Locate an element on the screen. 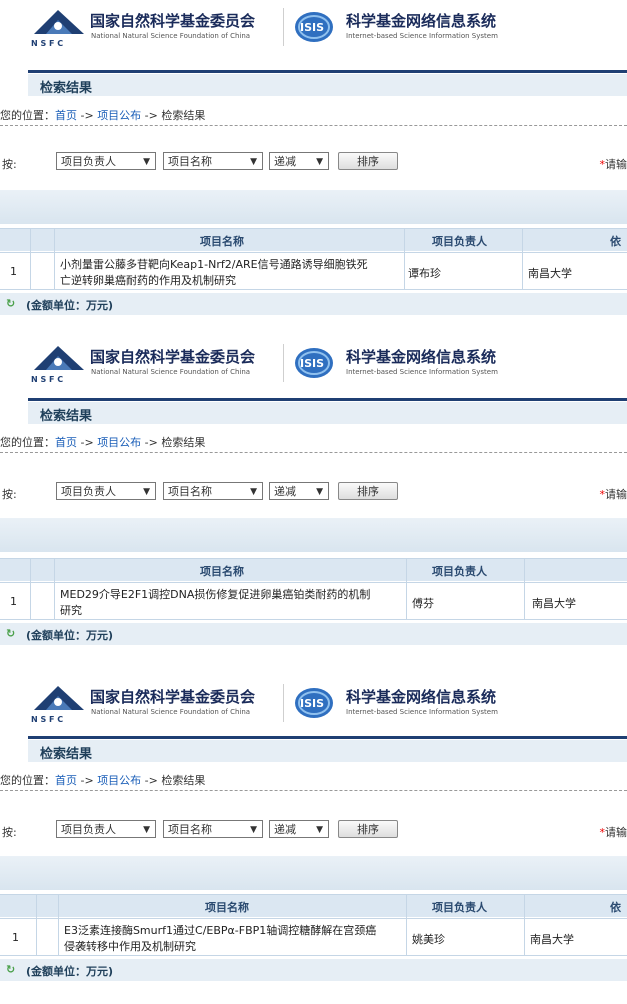 This screenshot has width=627, height=1004. project-name-line2: 侵袭转移中作用及机制研究 is located at coordinates (130, 946).